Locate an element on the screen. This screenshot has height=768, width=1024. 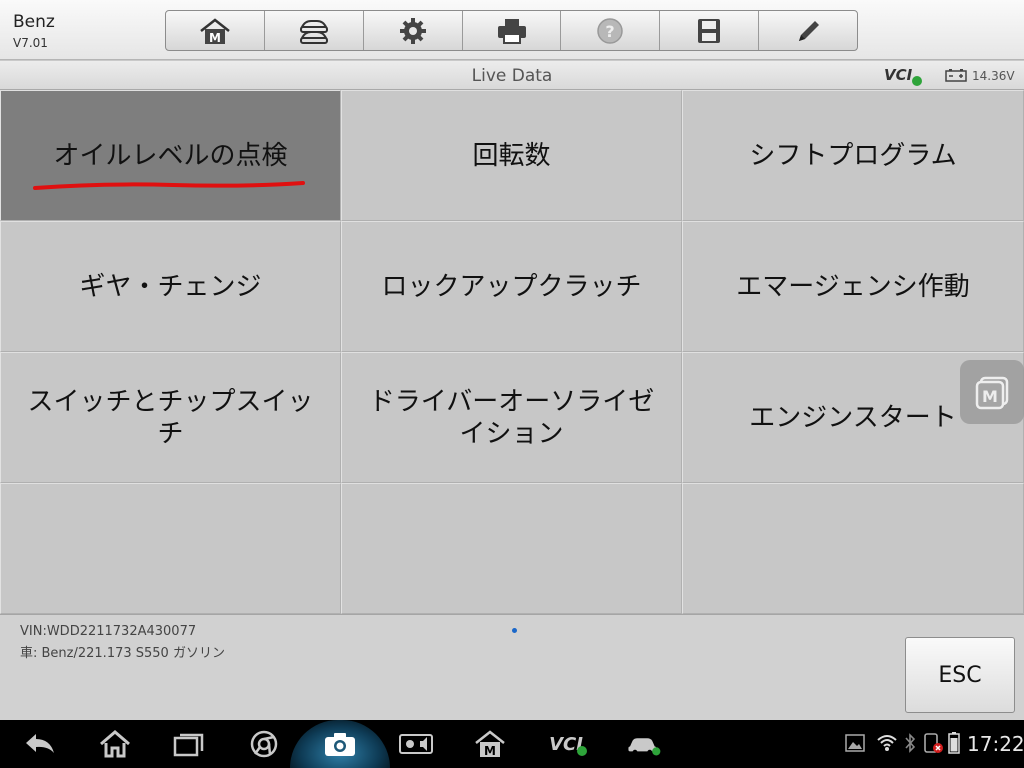
status-clock: 17:22 is located at coordinates (995, 744).